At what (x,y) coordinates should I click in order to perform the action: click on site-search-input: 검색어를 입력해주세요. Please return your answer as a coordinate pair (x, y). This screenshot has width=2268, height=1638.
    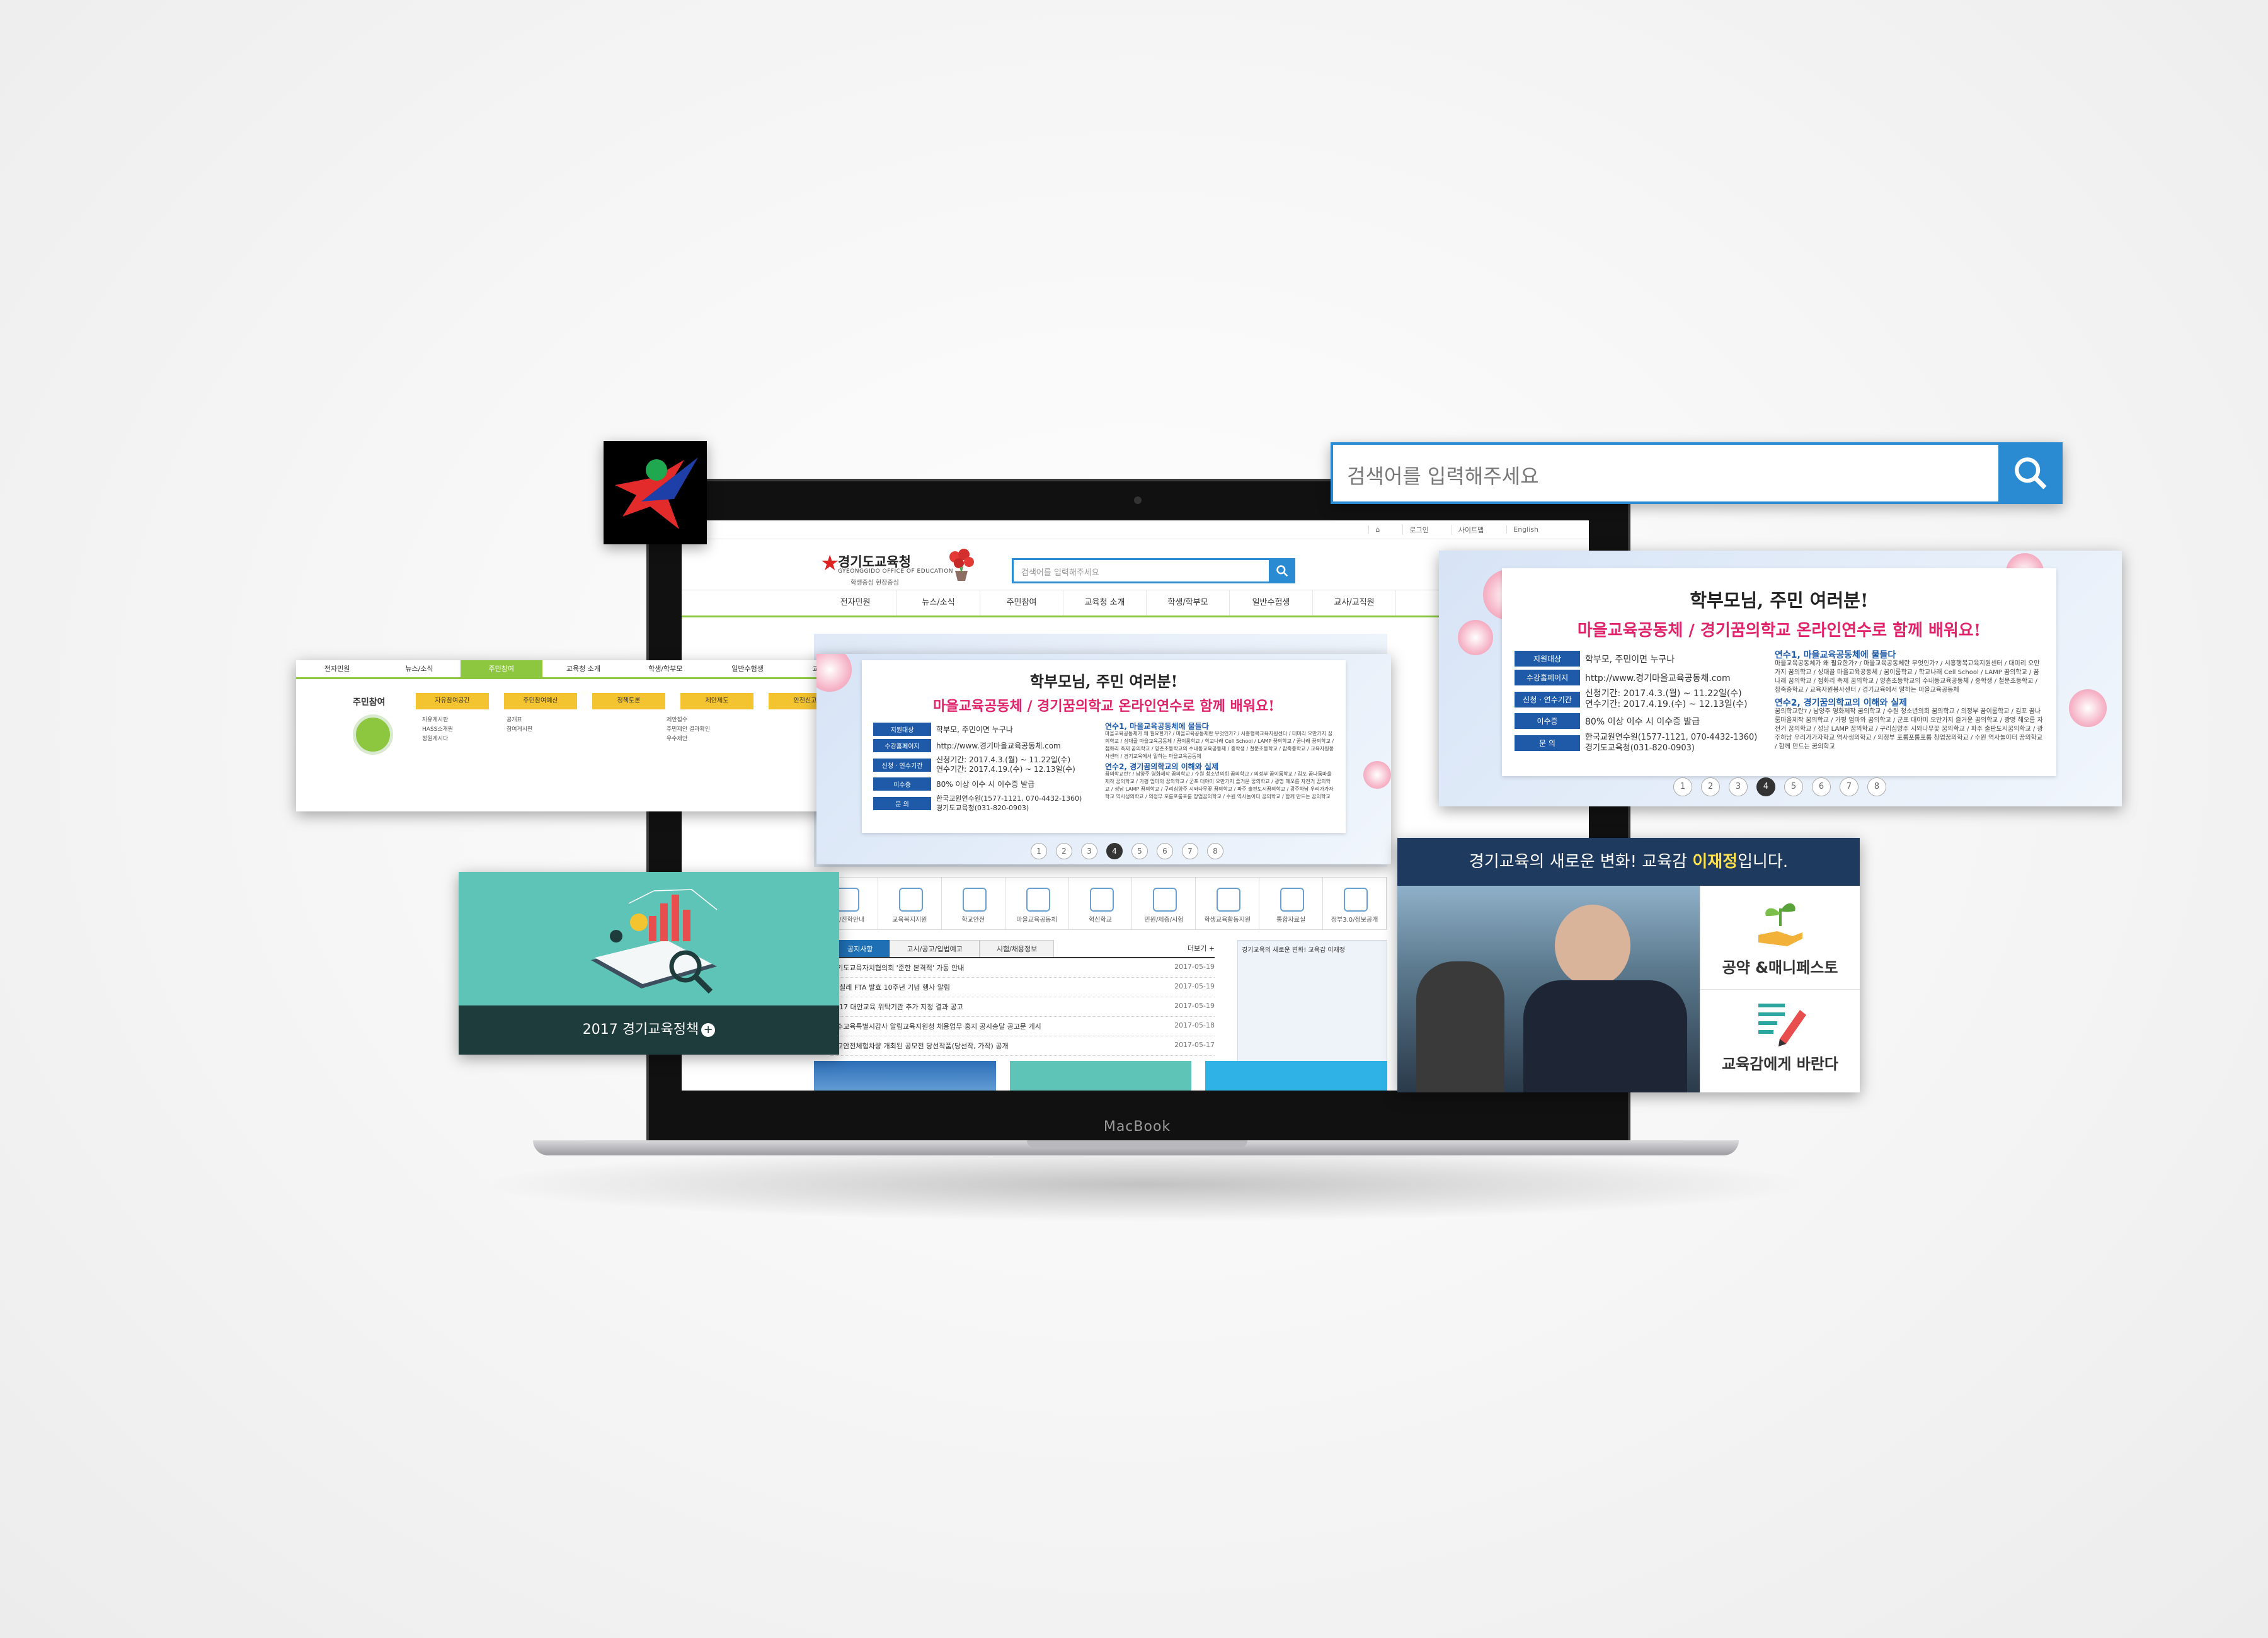
    Looking at the image, I should click on (1153, 570).